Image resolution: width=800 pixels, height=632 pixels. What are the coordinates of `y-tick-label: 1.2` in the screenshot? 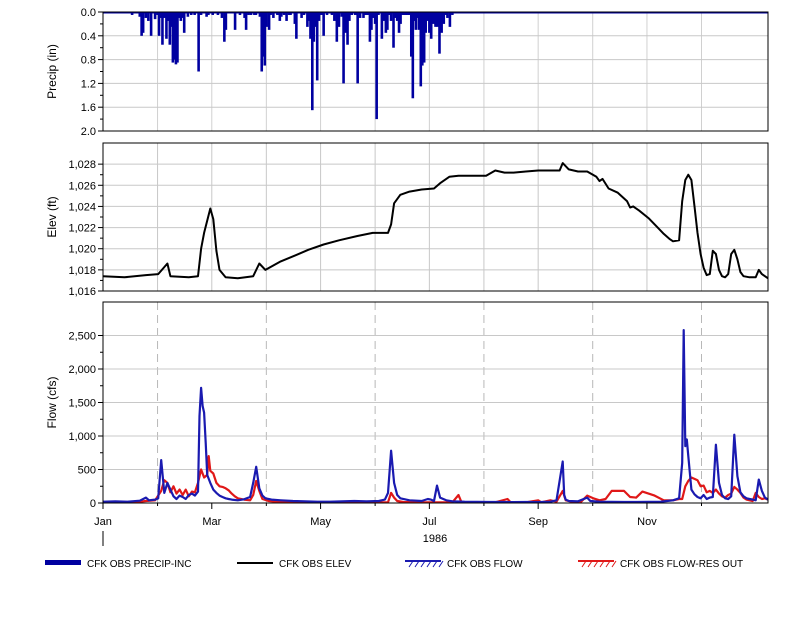 It's located at (88, 84).